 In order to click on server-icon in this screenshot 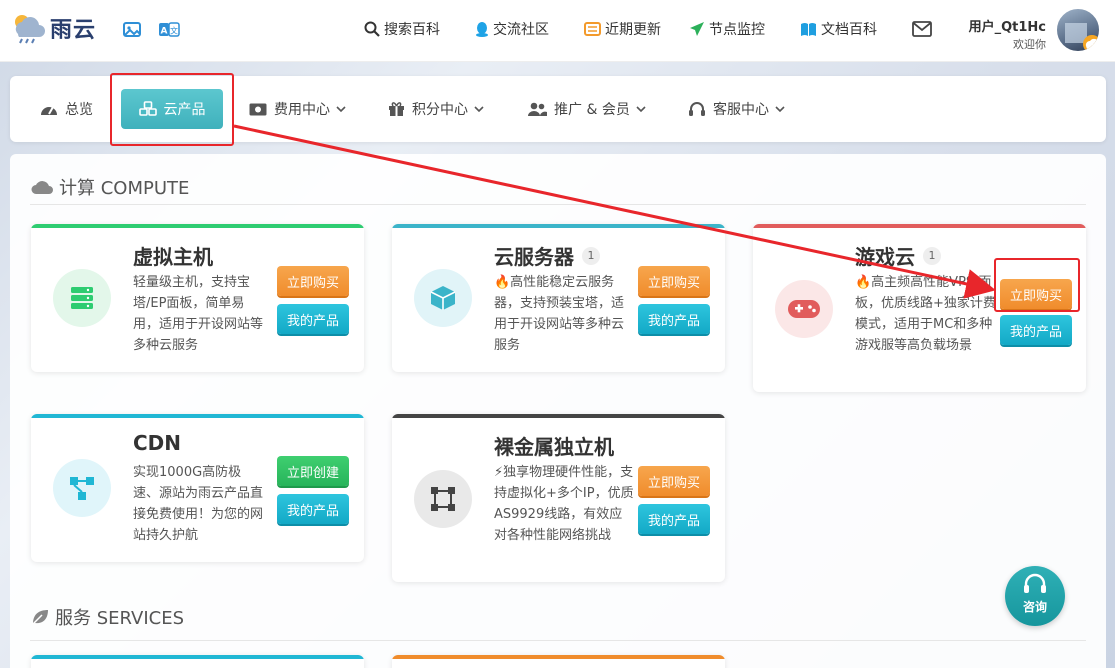, I will do `click(82, 298)`.